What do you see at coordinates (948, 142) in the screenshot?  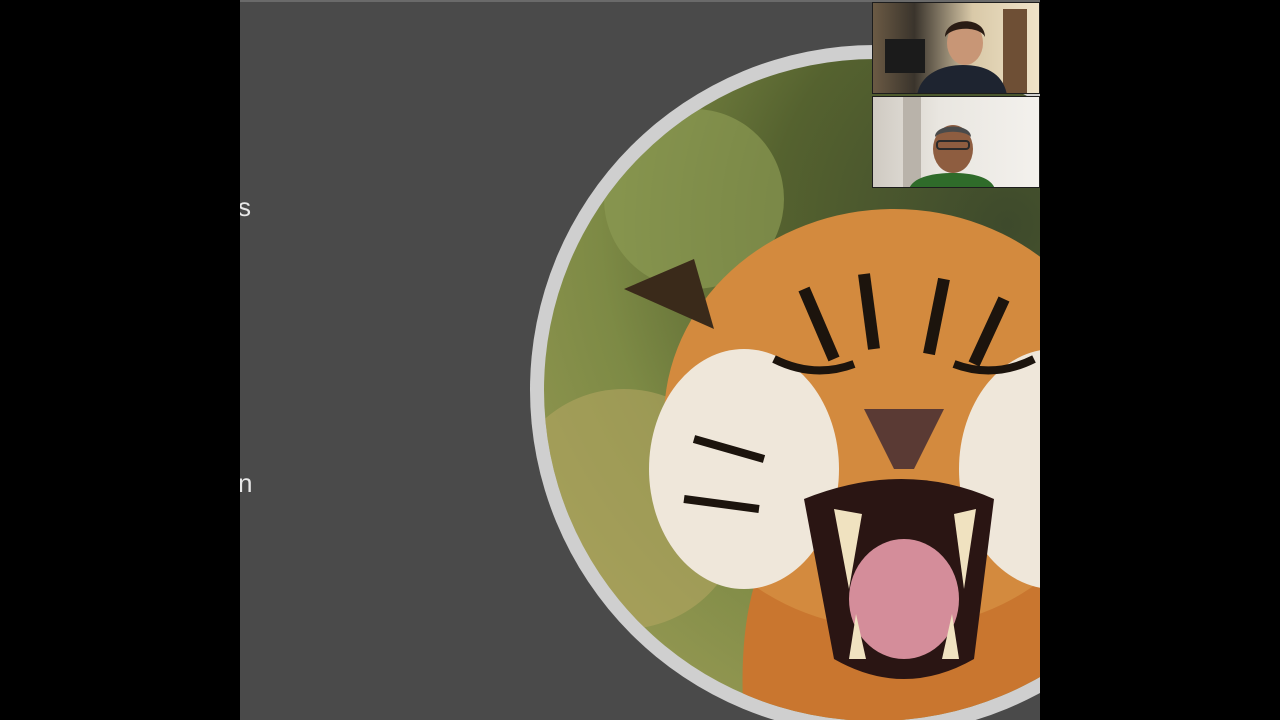 I see `participant-2-video` at bounding box center [948, 142].